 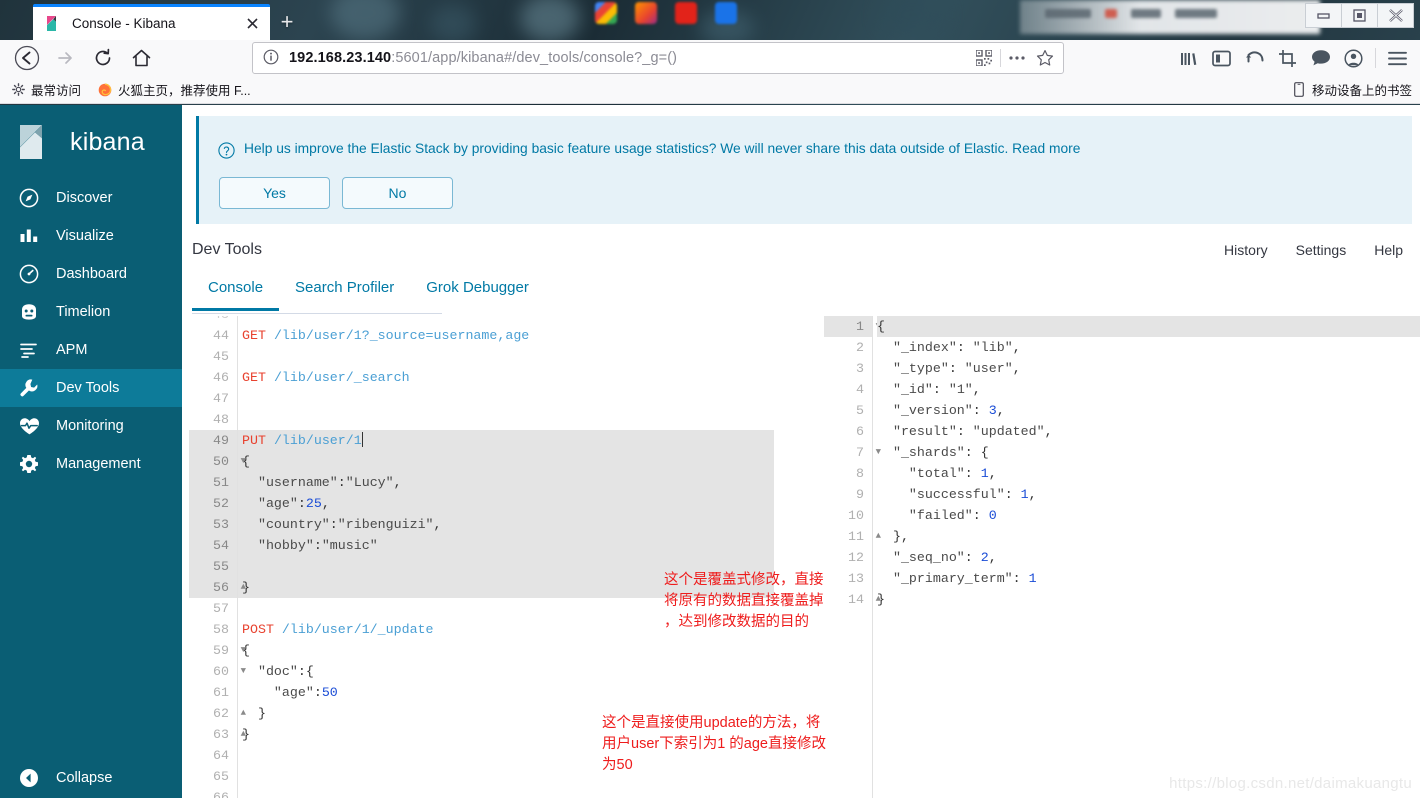 I want to click on sidebar-icon, so click(x=1221, y=58).